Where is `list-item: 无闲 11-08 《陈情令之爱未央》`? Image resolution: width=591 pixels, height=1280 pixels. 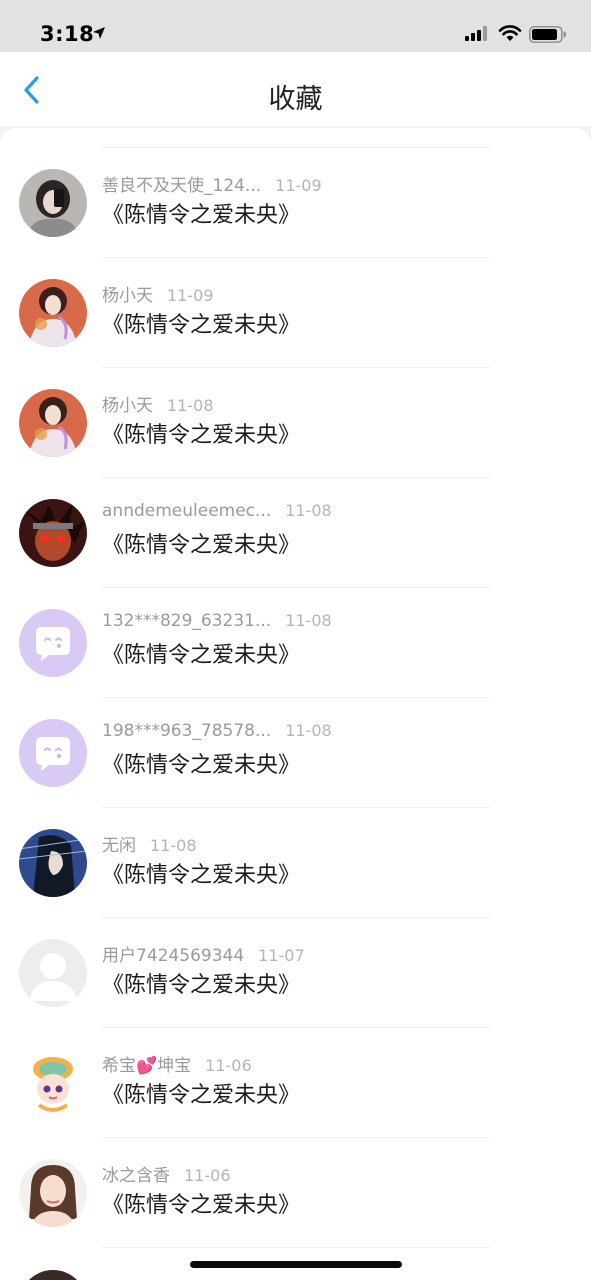
list-item: 无闲 11-08 《陈情令之爱未央》 is located at coordinates (295, 884).